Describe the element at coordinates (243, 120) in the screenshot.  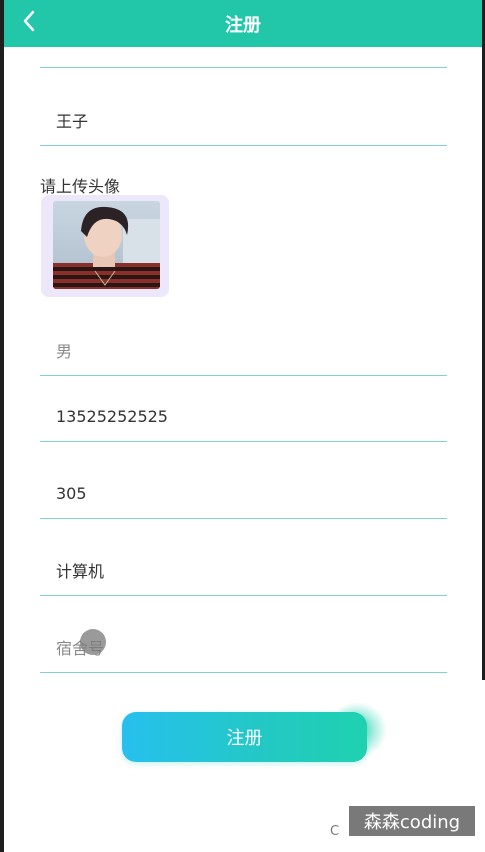
I see `name-field: 王子` at that location.